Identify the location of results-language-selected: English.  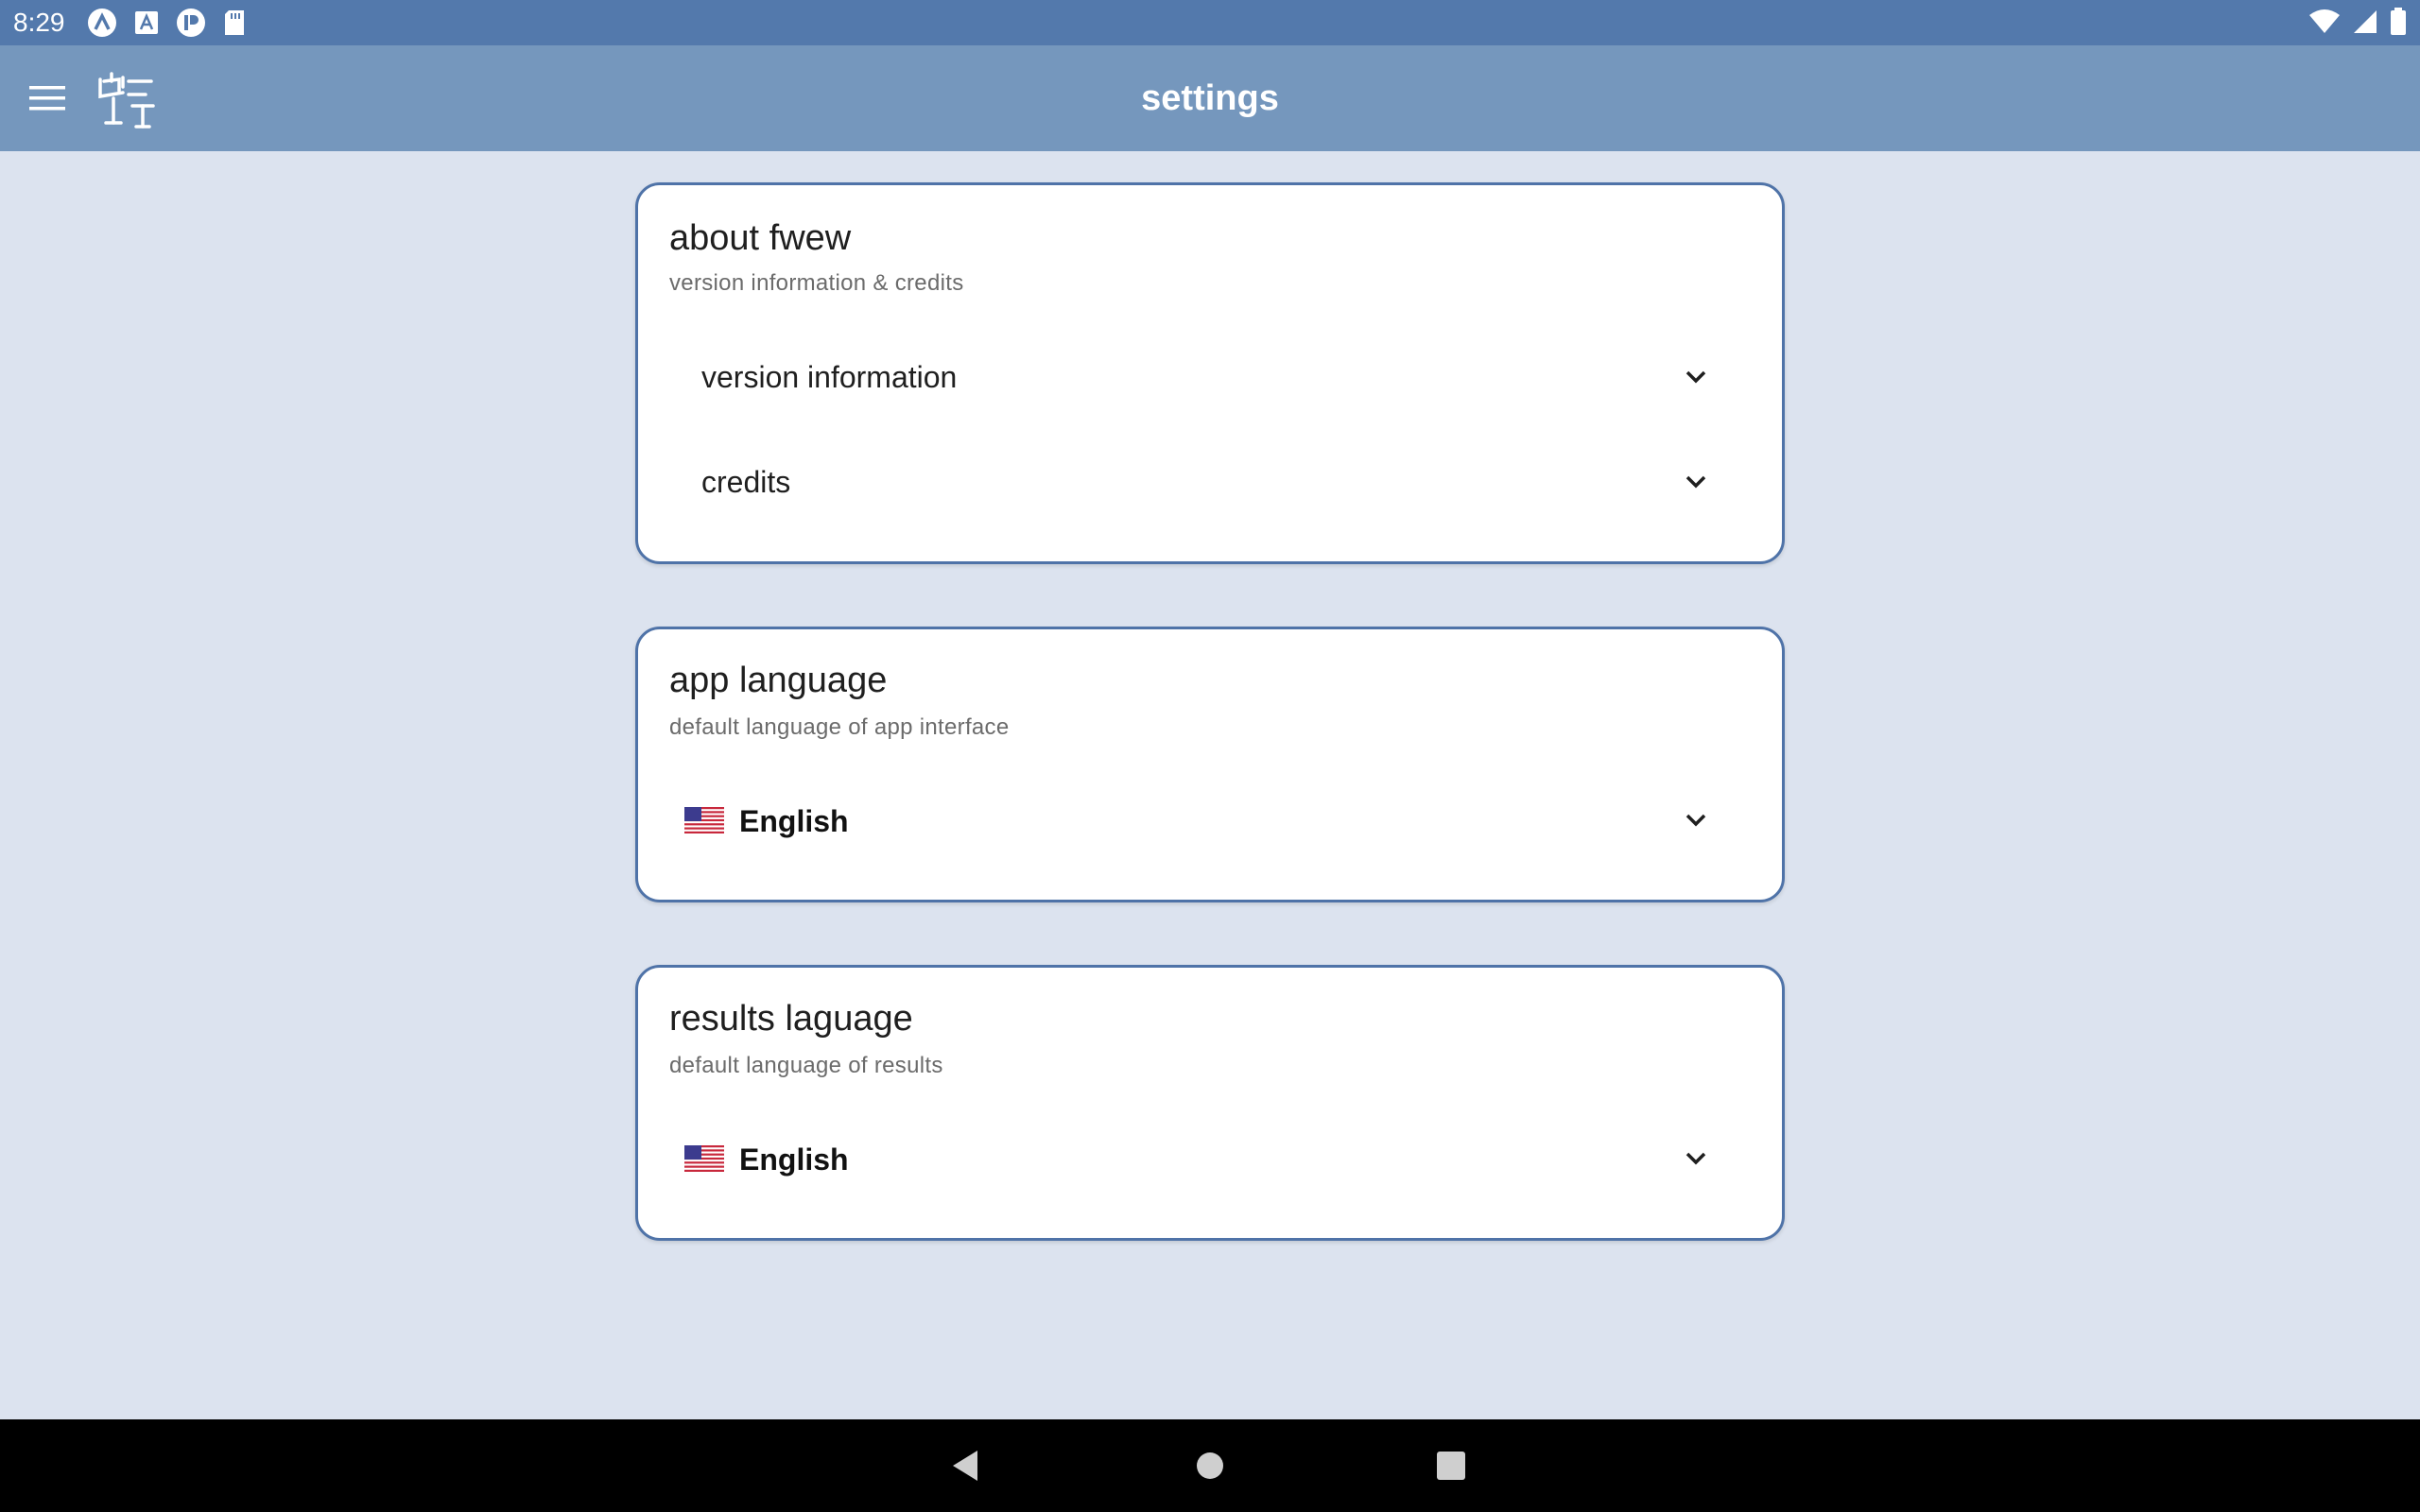
(794, 1160).